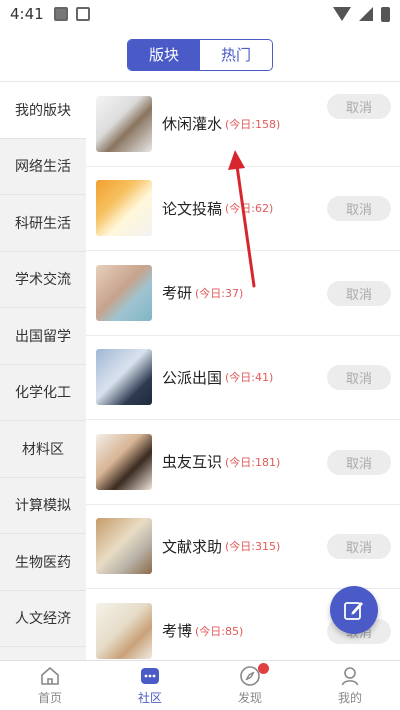 This screenshot has height=710, width=400. Describe the element at coordinates (249, 209) in the screenshot. I see `today-count: (今日:62)` at that location.